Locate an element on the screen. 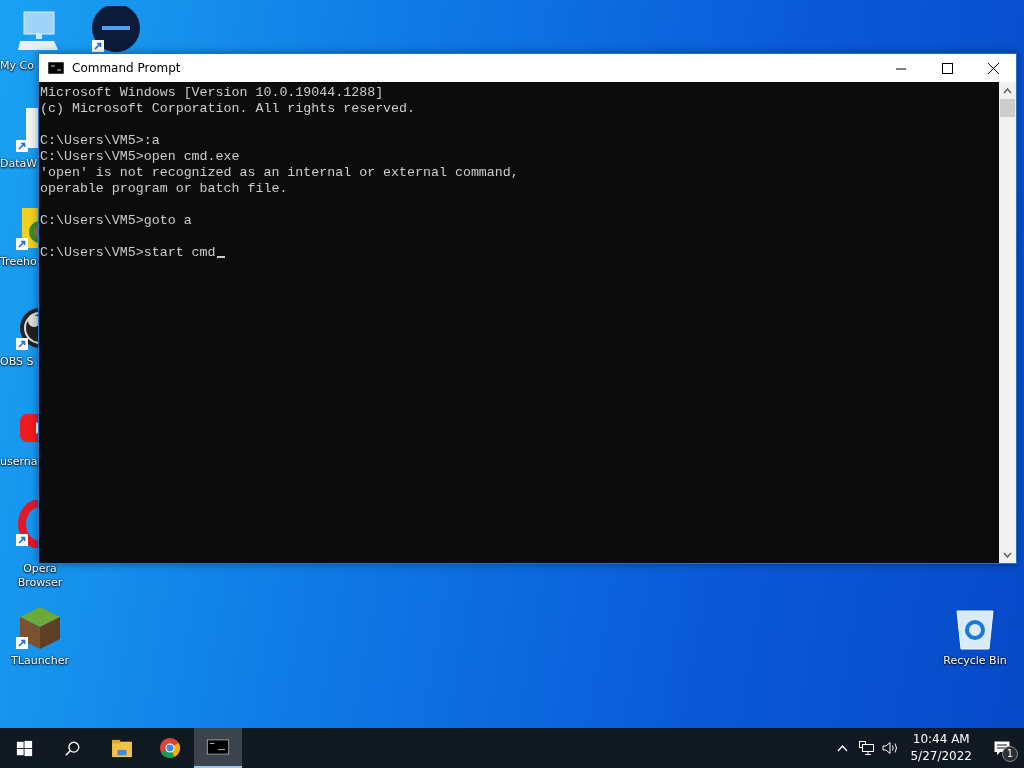 The image size is (1024, 768). chrome-logo-icon is located at coordinates (170, 748).